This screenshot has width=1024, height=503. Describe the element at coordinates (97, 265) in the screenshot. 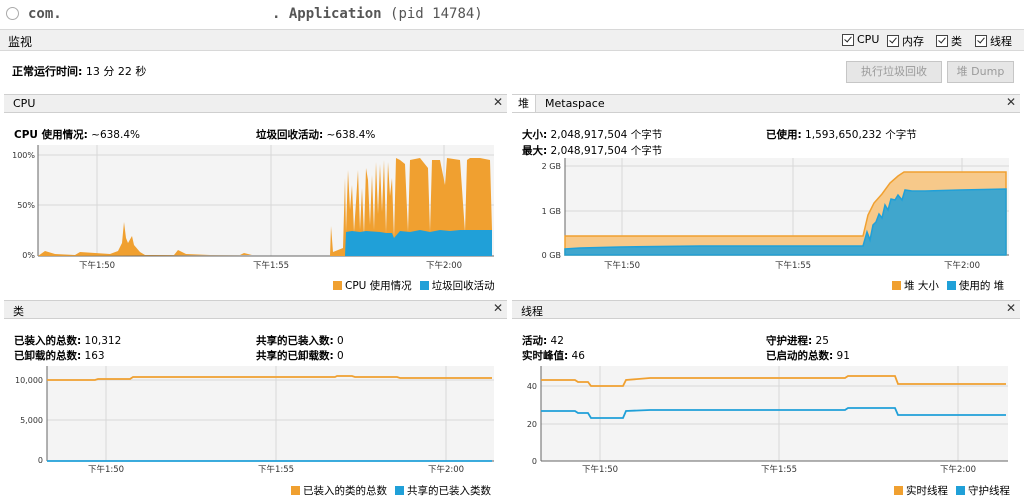

I see `cpu-x-tick-label: 下午1:50` at that location.